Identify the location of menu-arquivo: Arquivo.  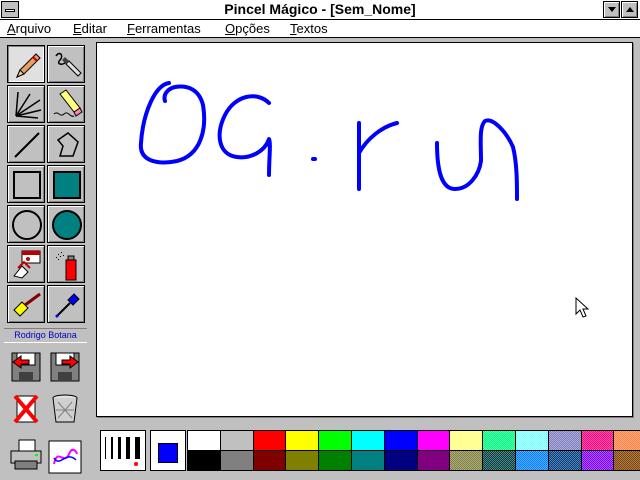
(29, 28).